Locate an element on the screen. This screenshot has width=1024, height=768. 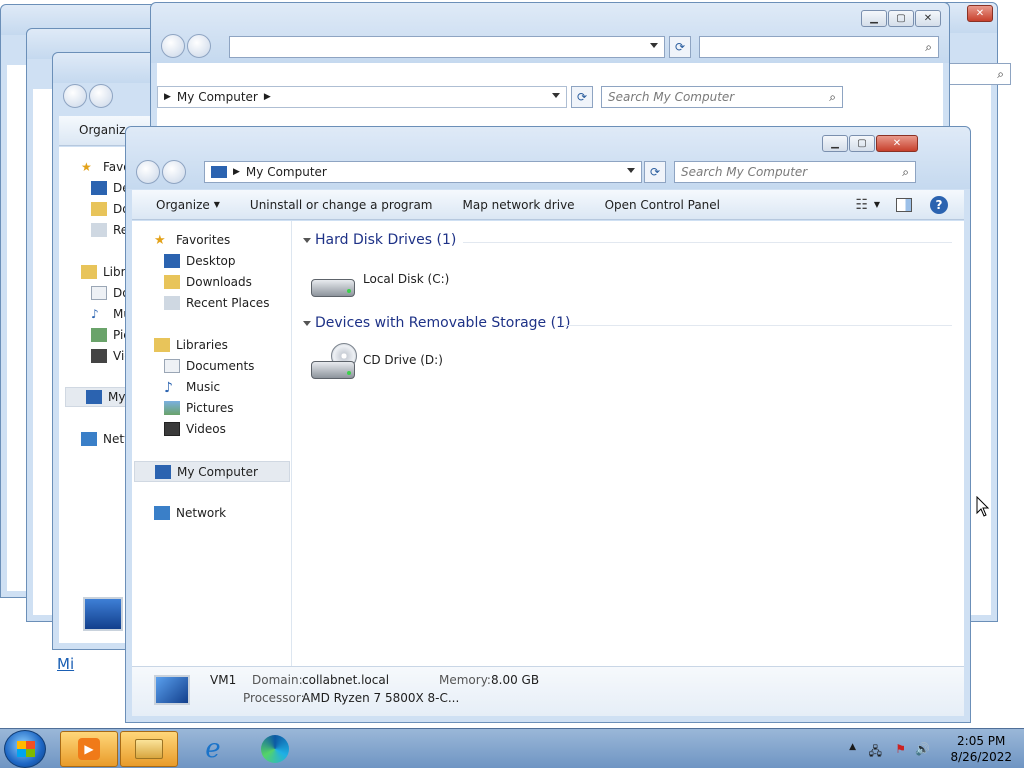
pictures-icon is located at coordinates (99, 335).